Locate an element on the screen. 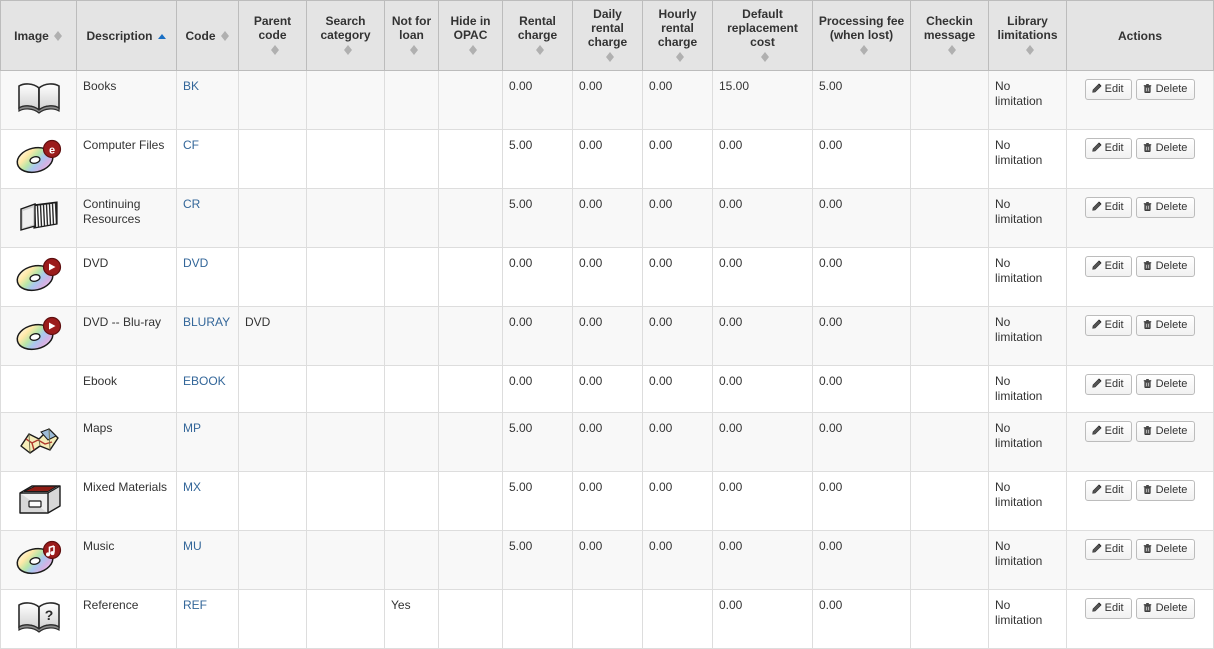  item-type-code-link: MX is located at coordinates (192, 487).